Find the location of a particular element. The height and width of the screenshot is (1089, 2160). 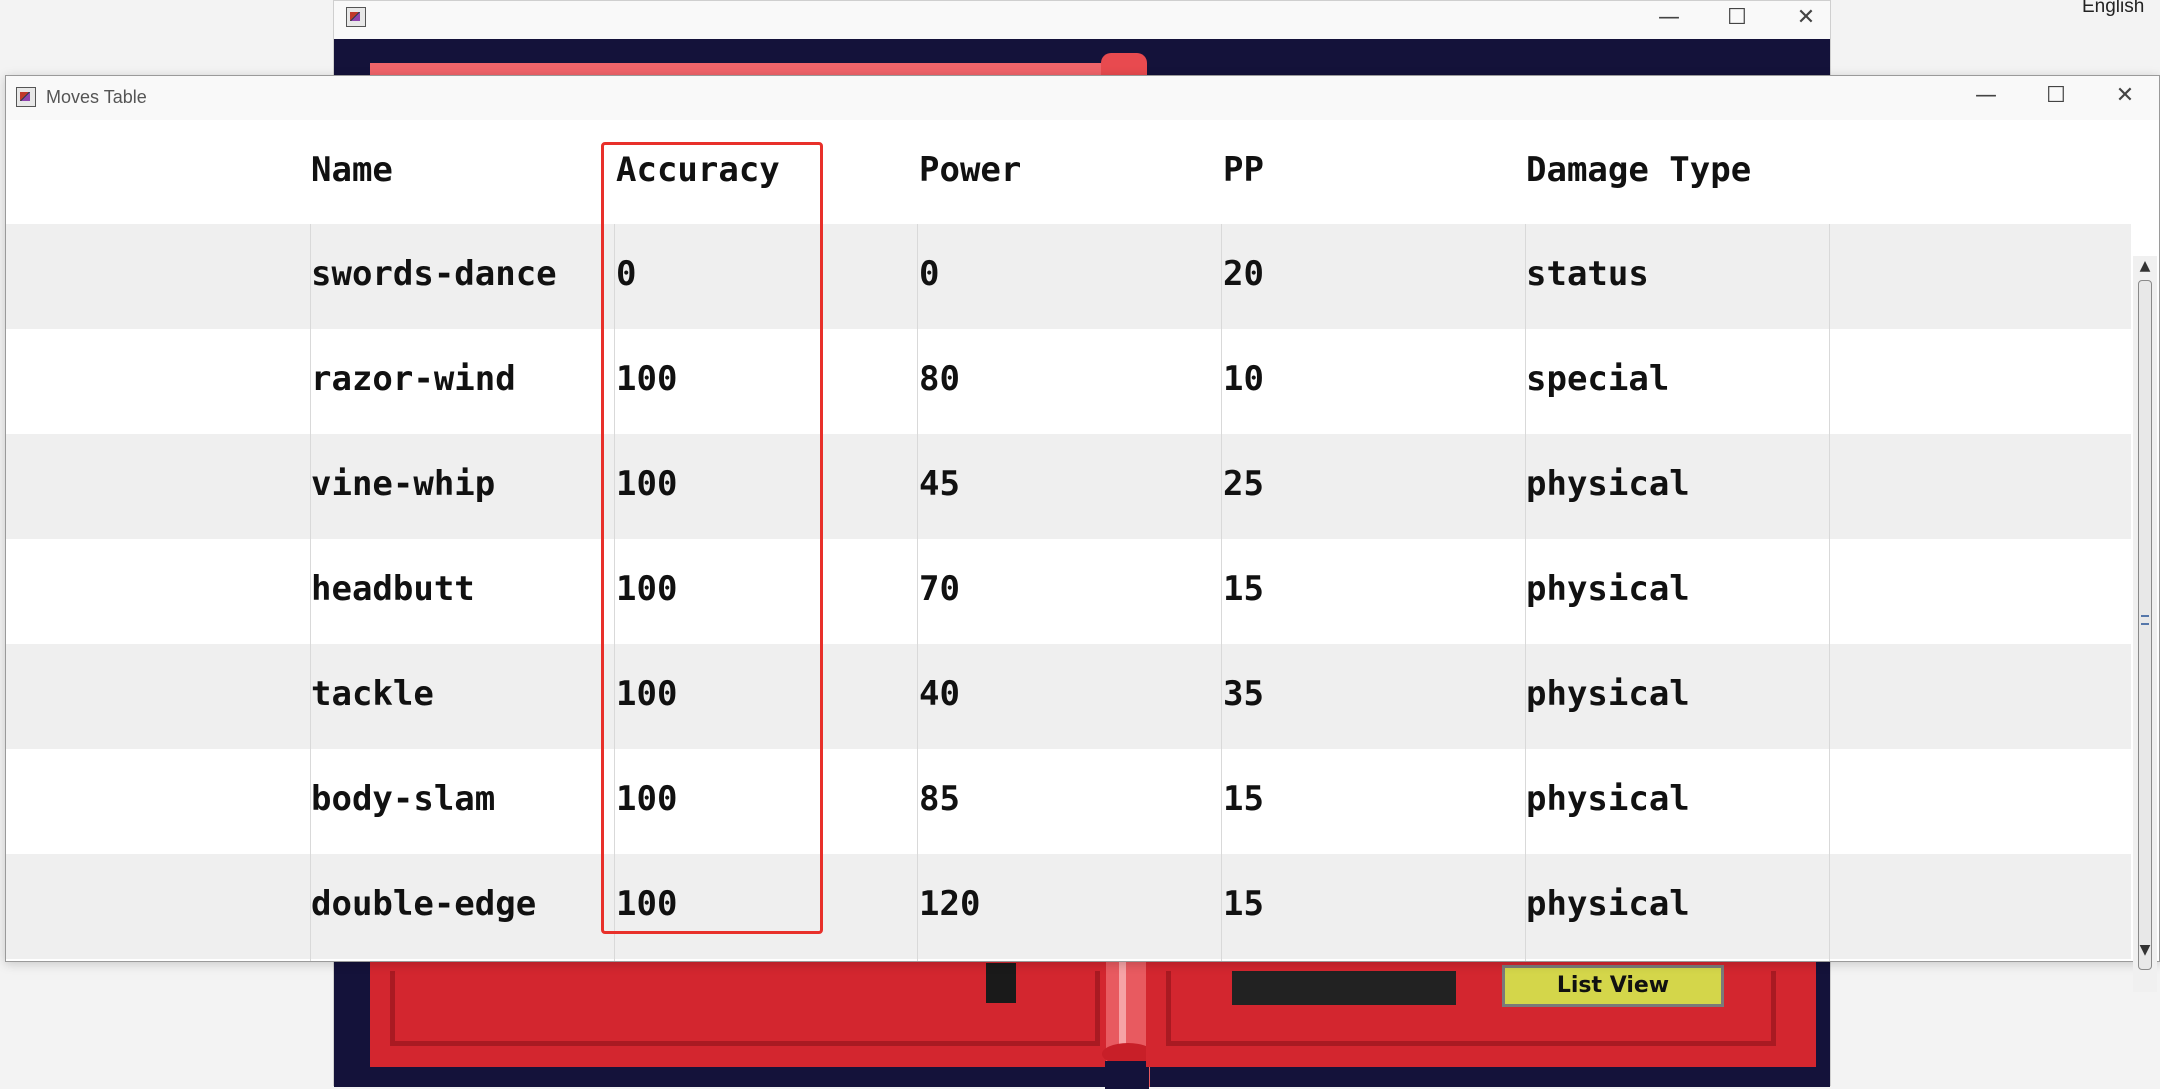

header-accuracy: Accuracy is located at coordinates (698, 170).